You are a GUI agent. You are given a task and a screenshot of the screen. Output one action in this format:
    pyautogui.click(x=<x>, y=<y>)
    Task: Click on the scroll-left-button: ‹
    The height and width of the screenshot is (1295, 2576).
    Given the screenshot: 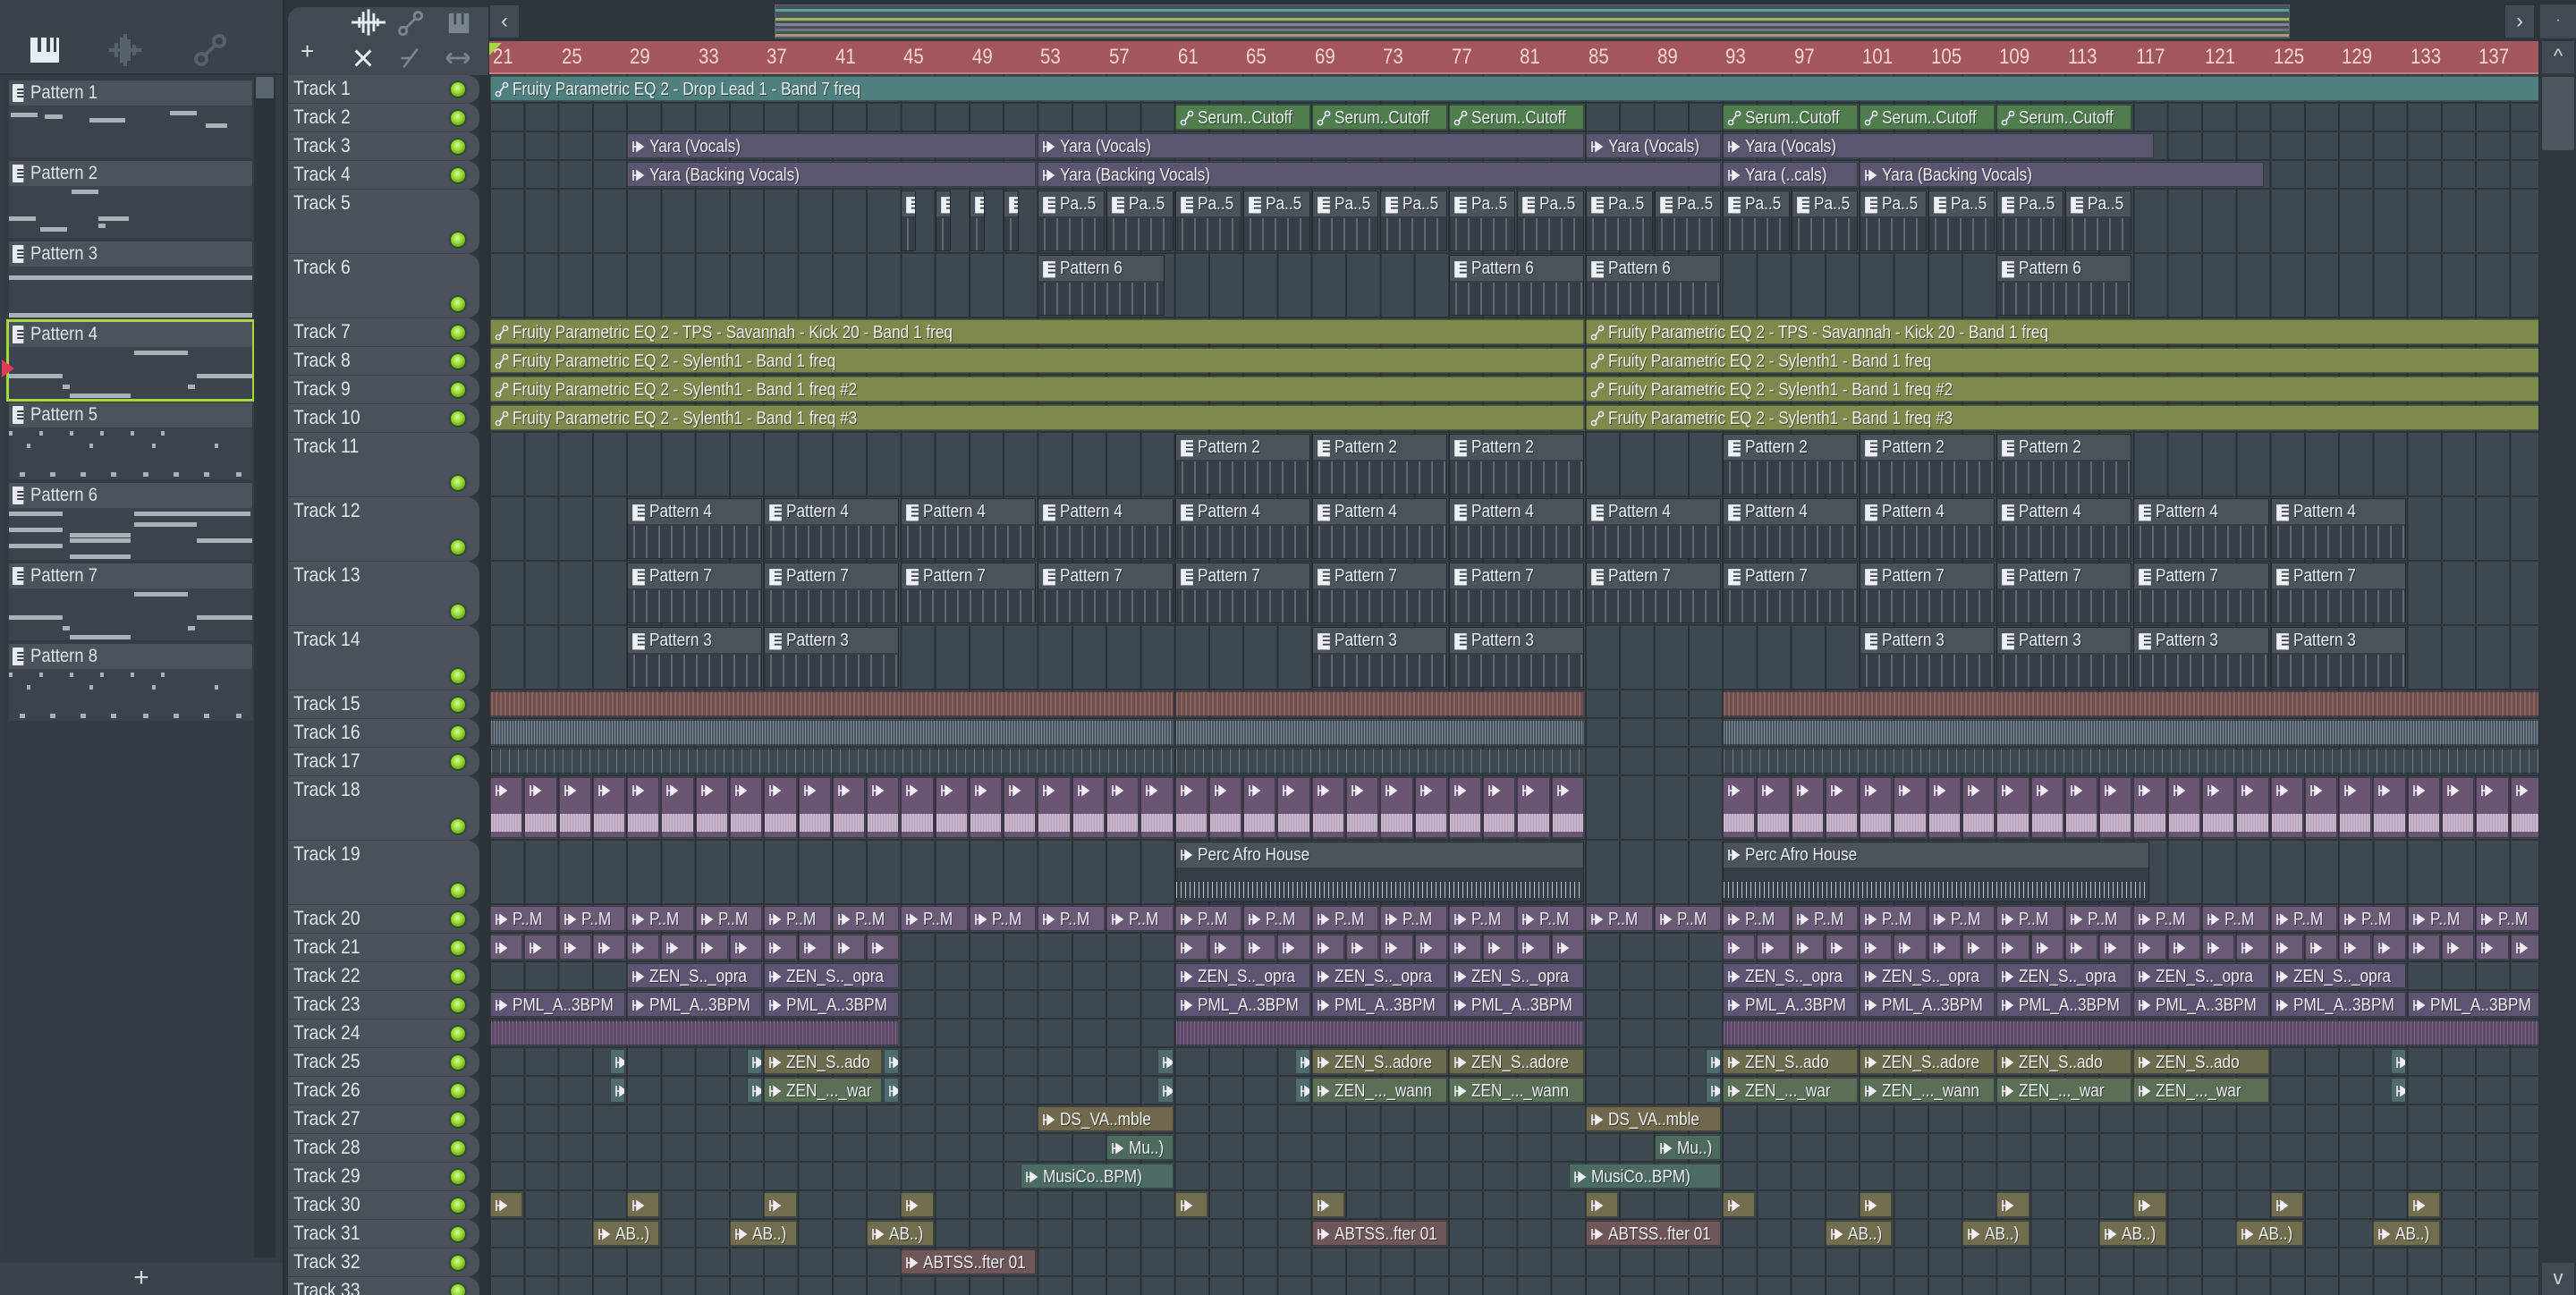 What is the action you would take?
    pyautogui.click(x=504, y=21)
    